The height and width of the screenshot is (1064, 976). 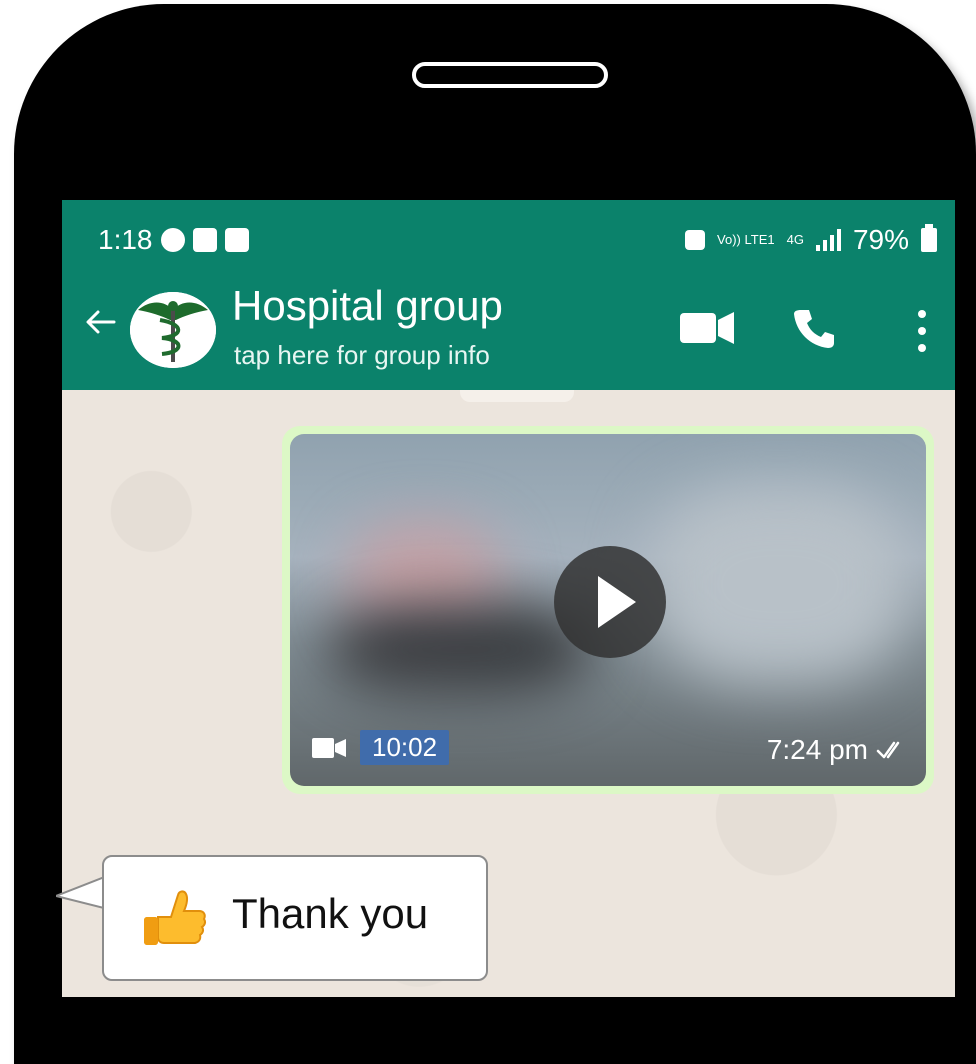 What do you see at coordinates (329, 748) in the screenshot?
I see `video-icon` at bounding box center [329, 748].